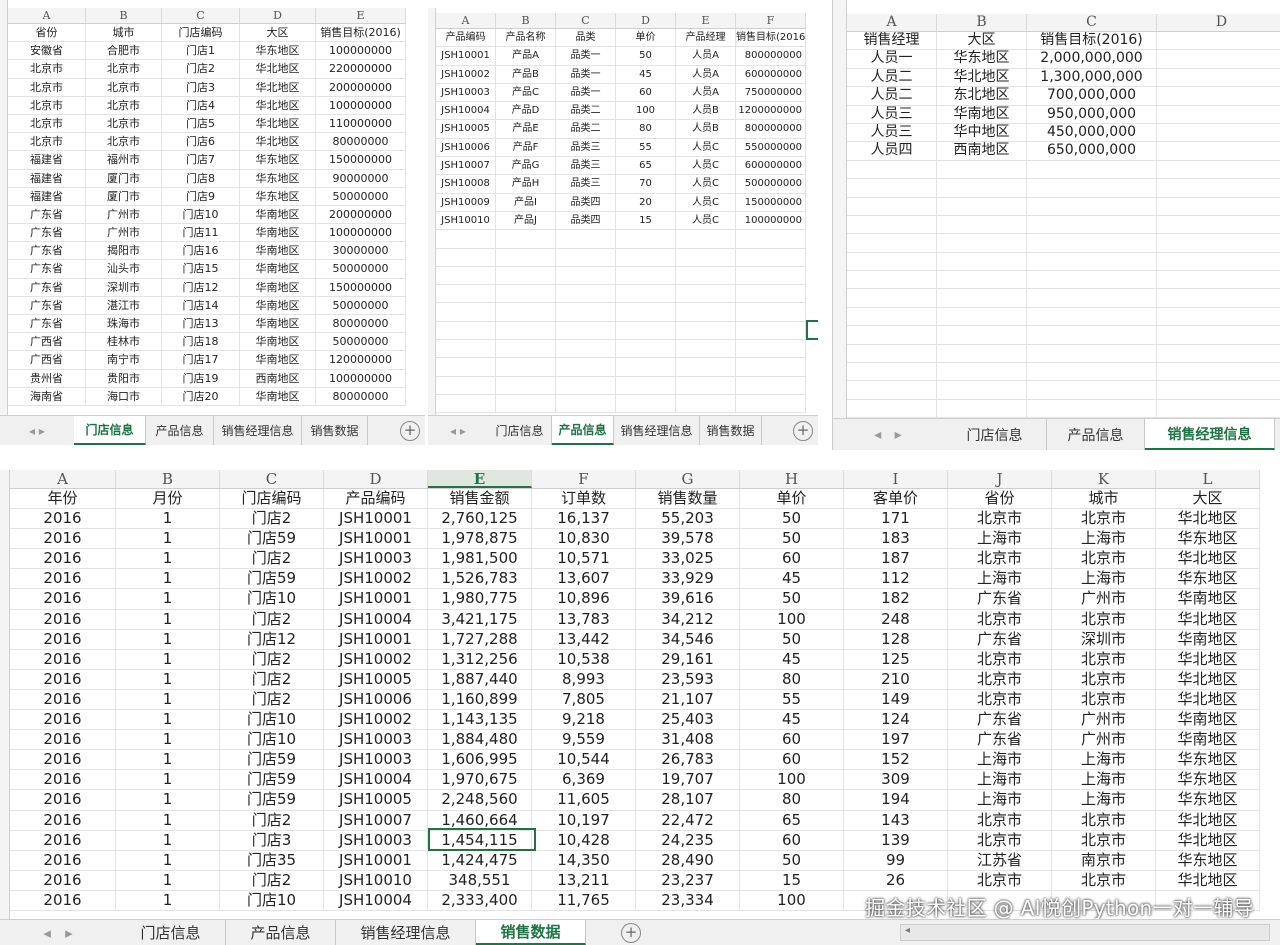 This screenshot has height=945, width=1280. What do you see at coordinates (466, 56) in the screenshot?
I see `table-cell: JSH10001` at bounding box center [466, 56].